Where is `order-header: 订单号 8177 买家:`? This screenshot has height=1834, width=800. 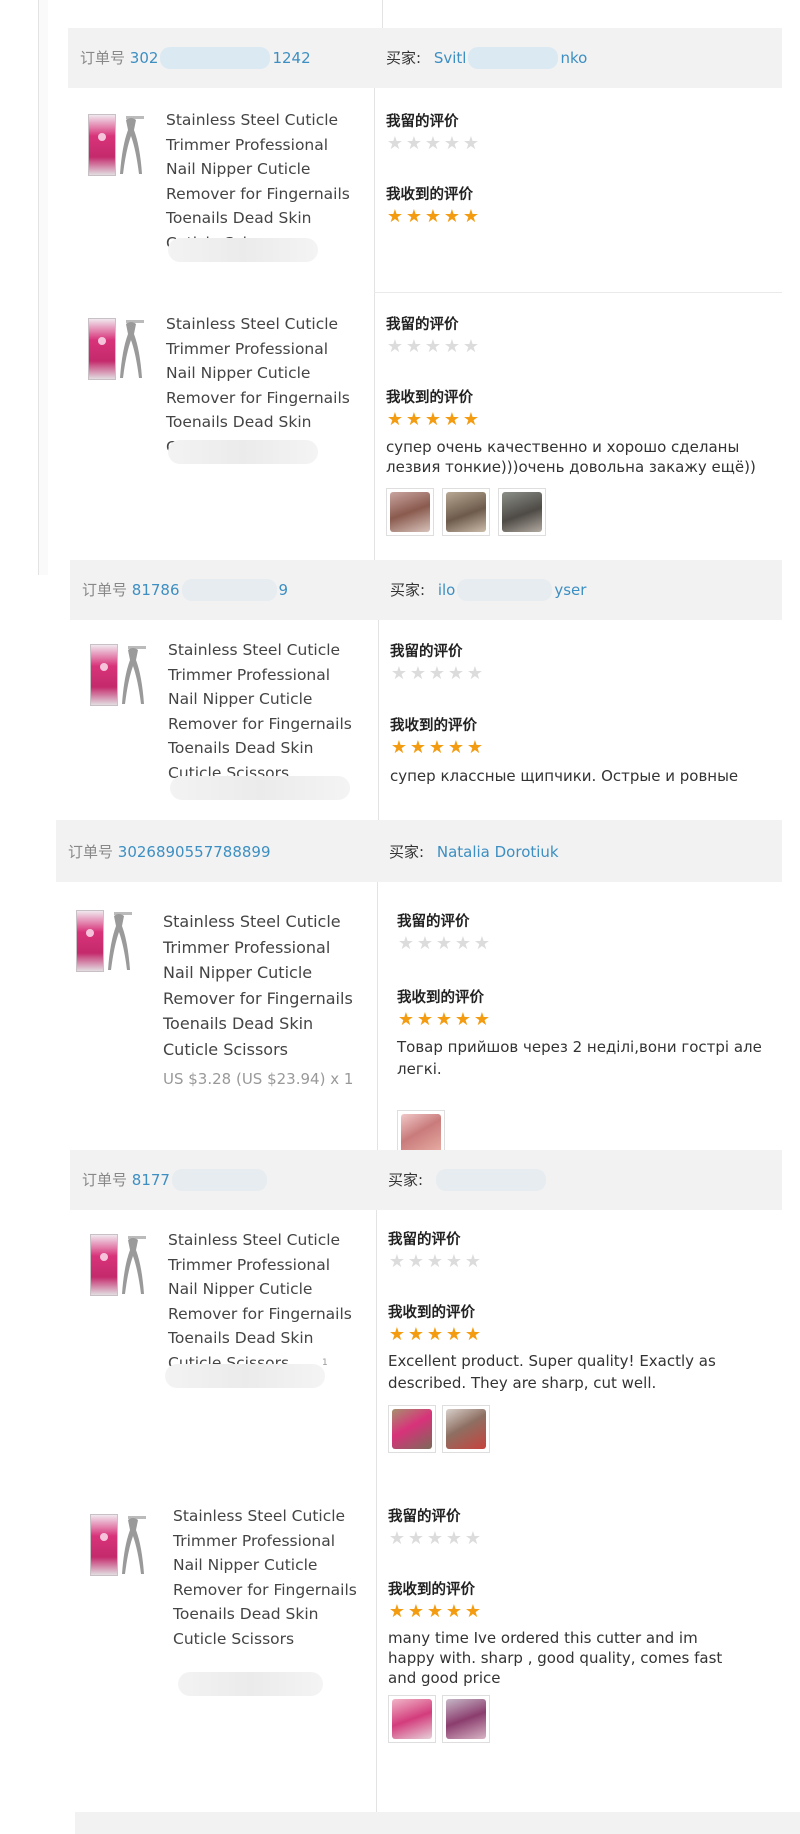 order-header: 订单号 8177 买家: is located at coordinates (426, 1180).